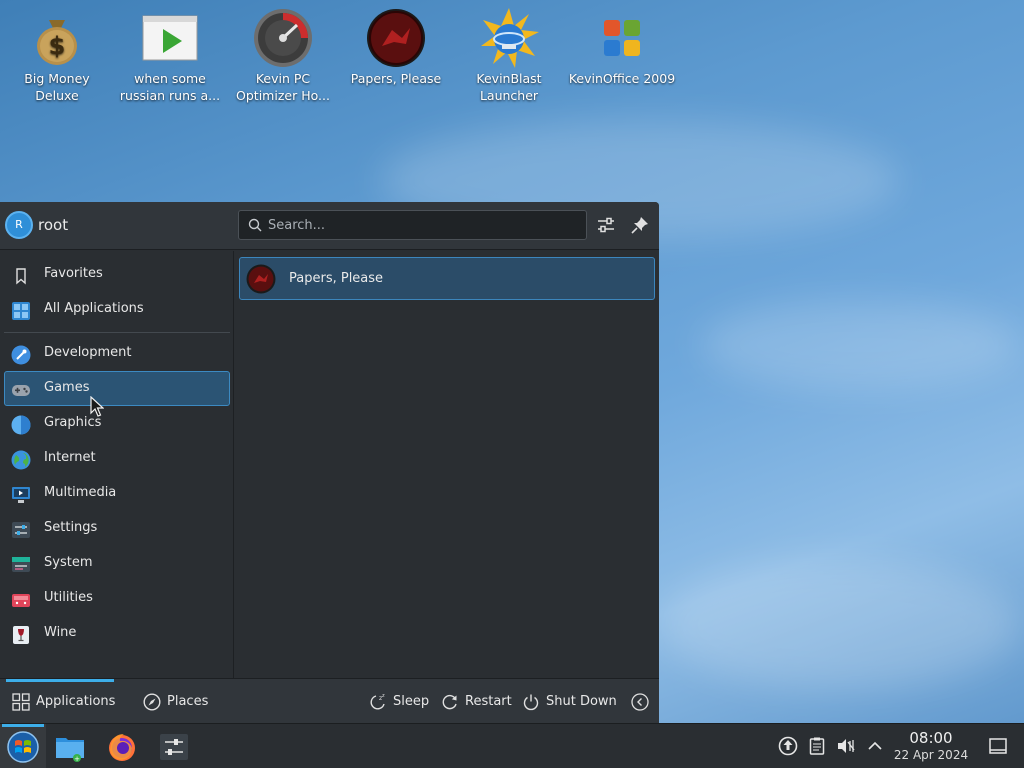 This screenshot has height=768, width=1024. I want to click on start-orb-icon, so click(23, 747).